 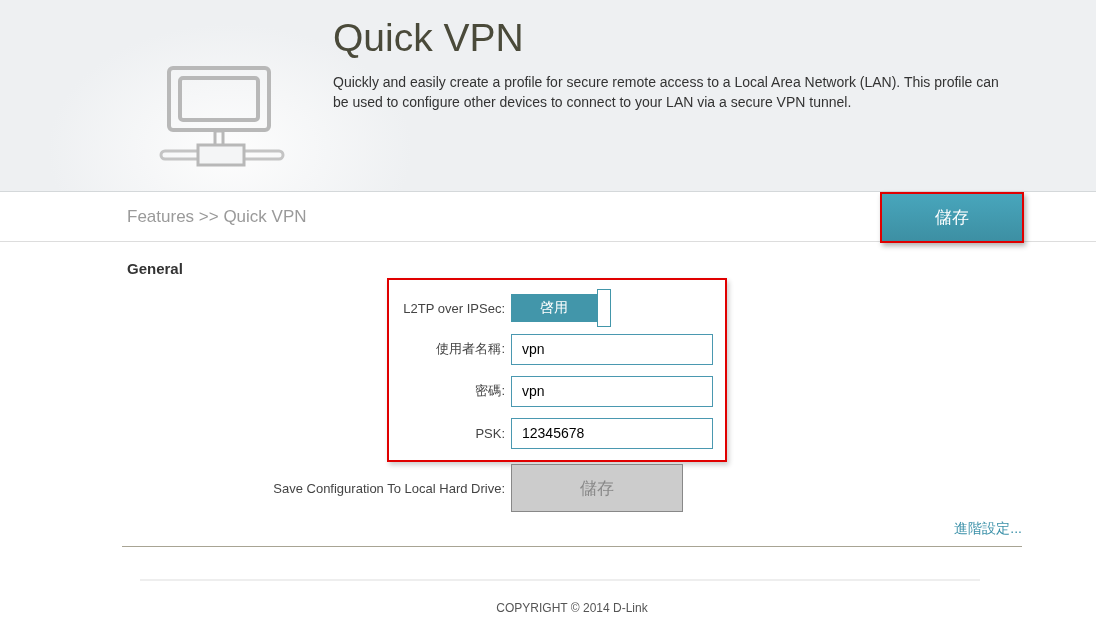 What do you see at coordinates (952, 217) in the screenshot?
I see `save-button: 儲存` at bounding box center [952, 217].